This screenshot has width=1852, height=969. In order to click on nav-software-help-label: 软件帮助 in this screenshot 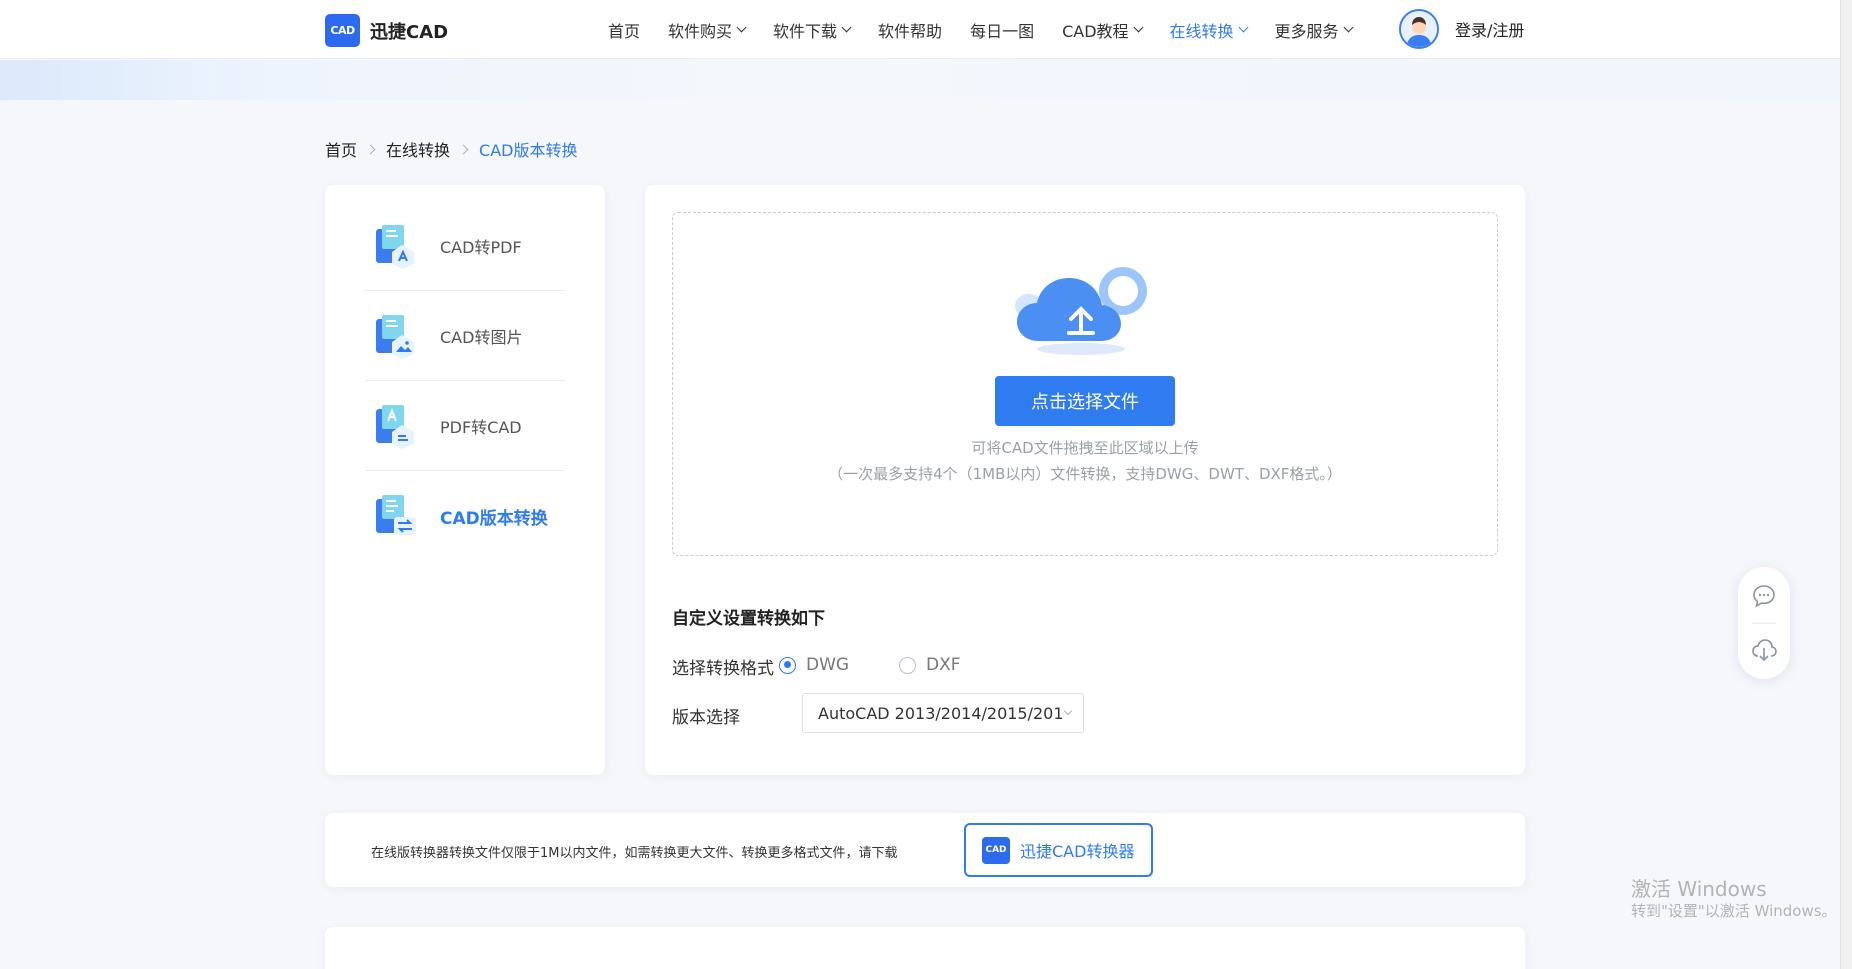, I will do `click(910, 31)`.